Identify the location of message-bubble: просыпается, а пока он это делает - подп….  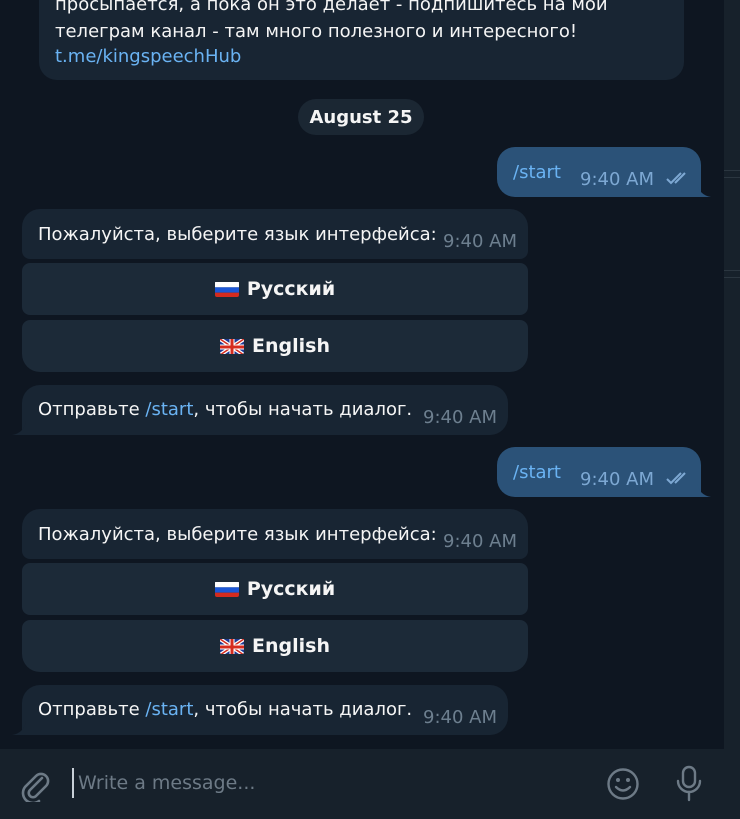
(361, 40).